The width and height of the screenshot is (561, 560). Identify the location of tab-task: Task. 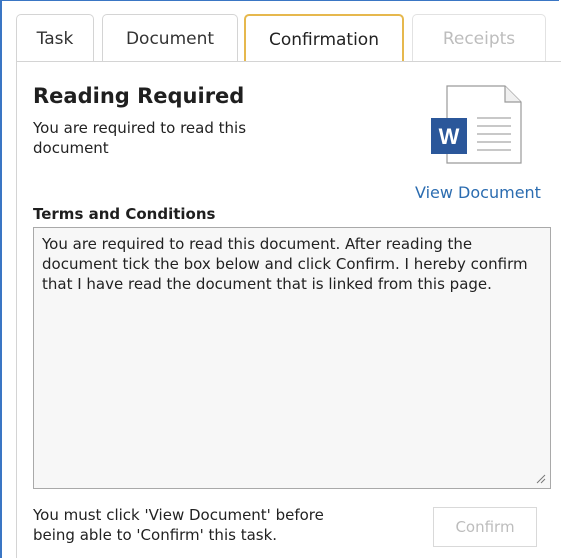
(55, 38).